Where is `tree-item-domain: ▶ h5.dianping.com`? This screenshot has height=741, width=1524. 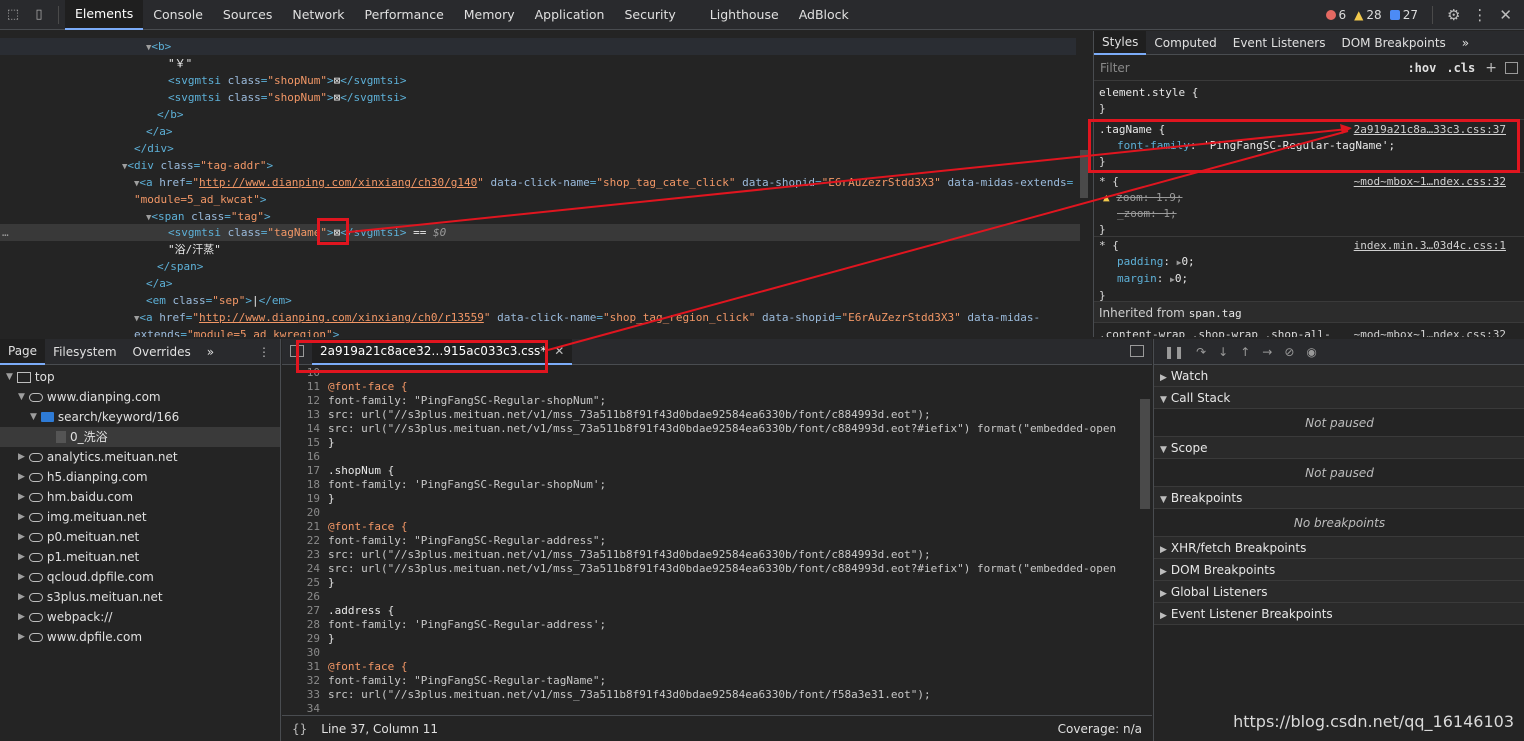 tree-item-domain: ▶ h5.dianping.com is located at coordinates (83, 477).